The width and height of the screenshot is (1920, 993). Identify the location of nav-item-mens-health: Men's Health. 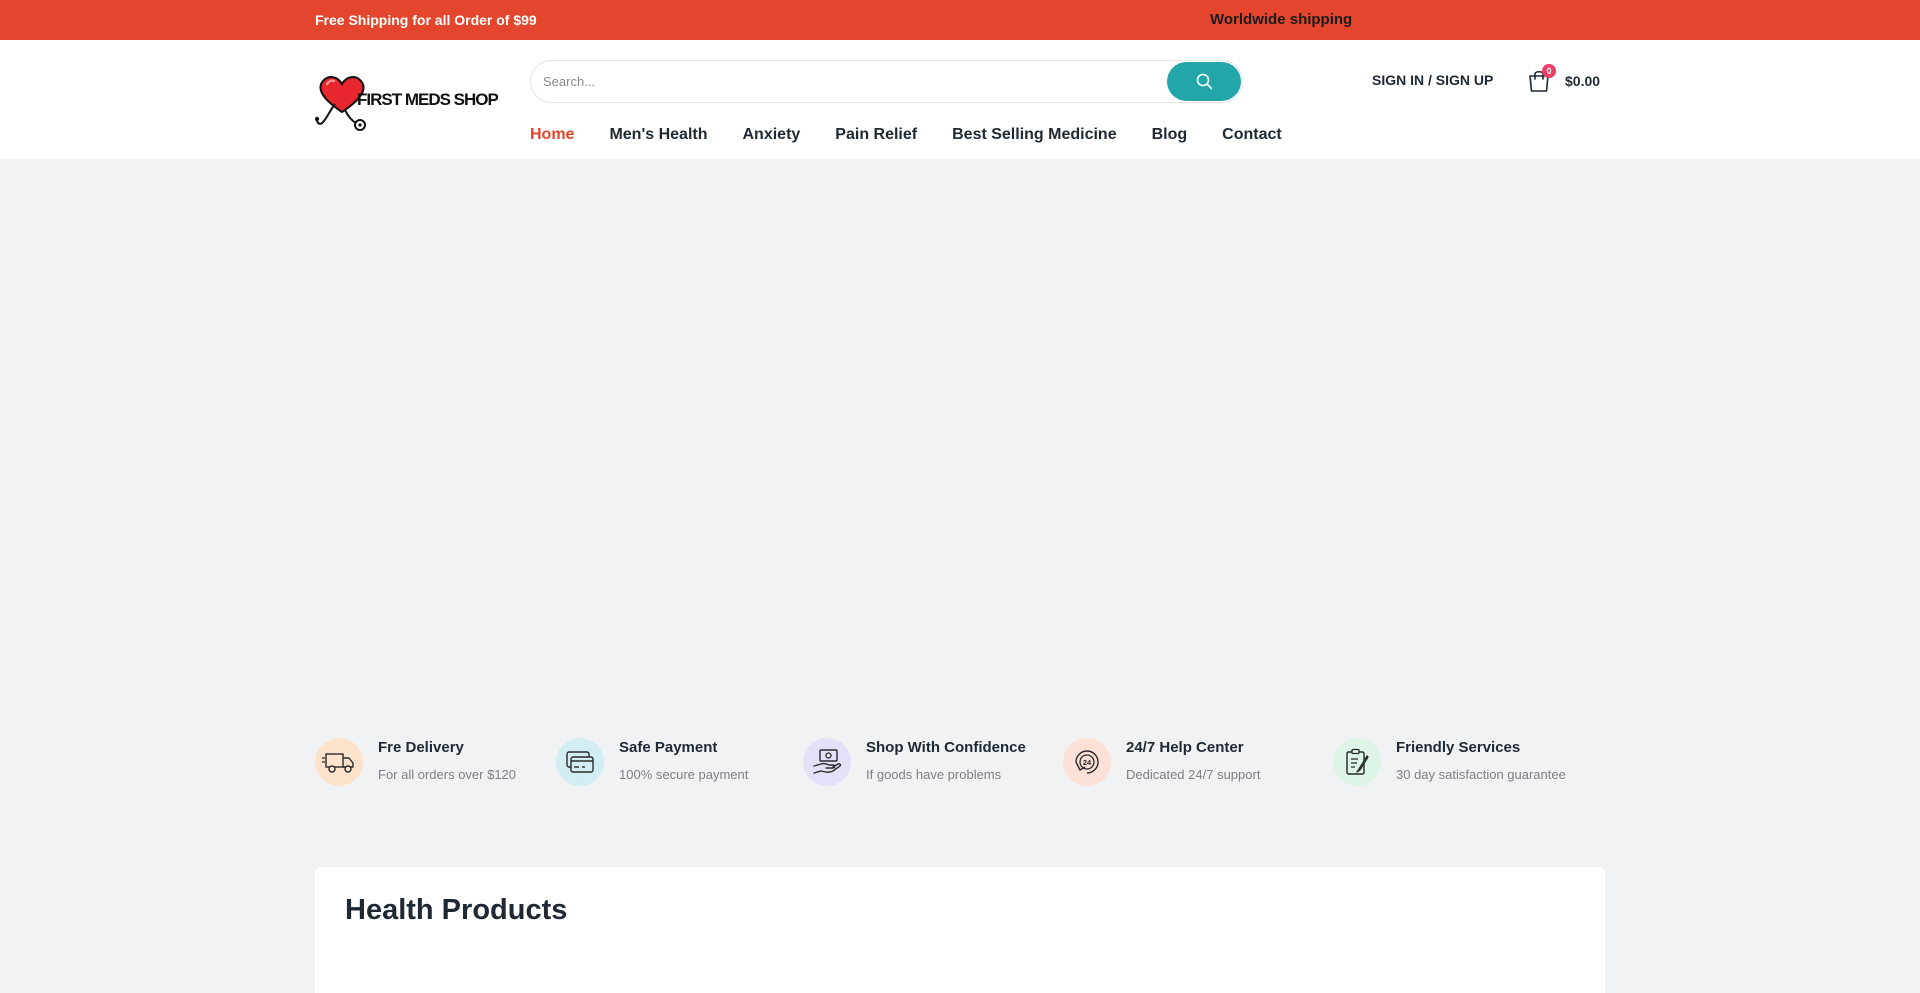
(658, 135).